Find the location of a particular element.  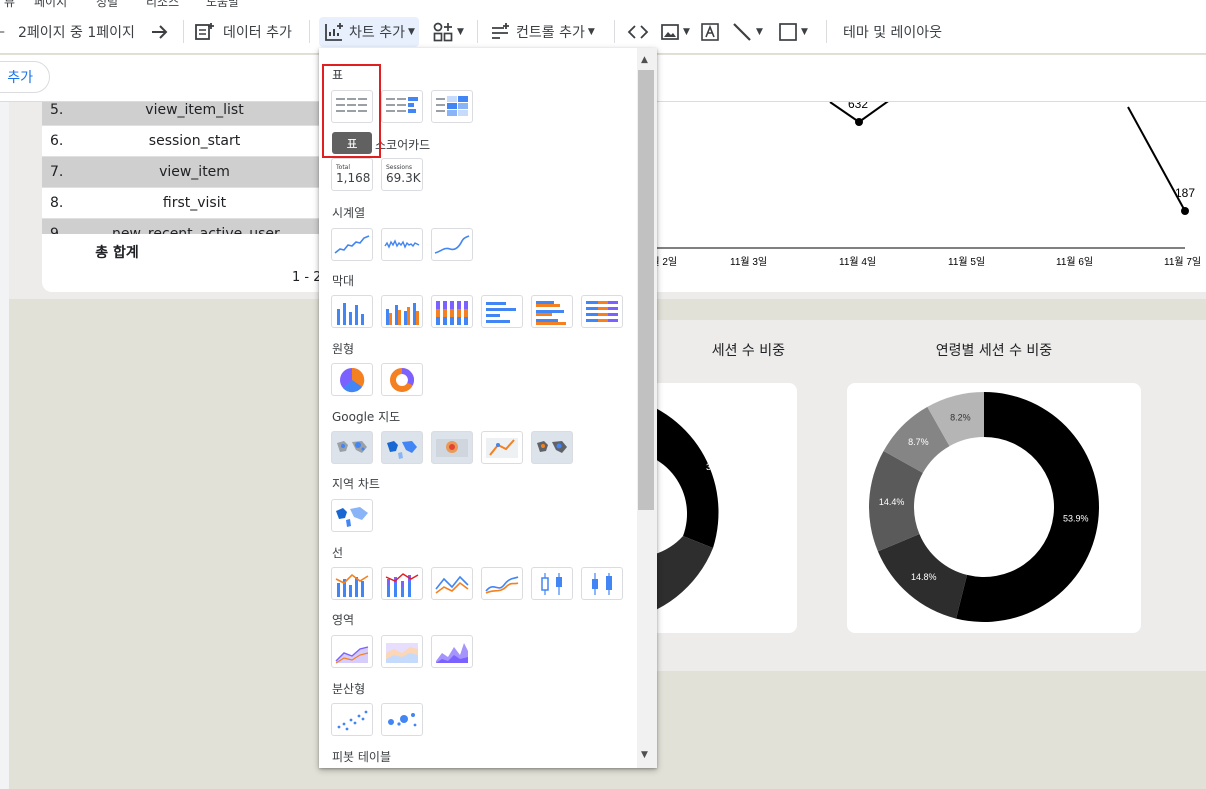

next-page-button is located at coordinates (160, 31).